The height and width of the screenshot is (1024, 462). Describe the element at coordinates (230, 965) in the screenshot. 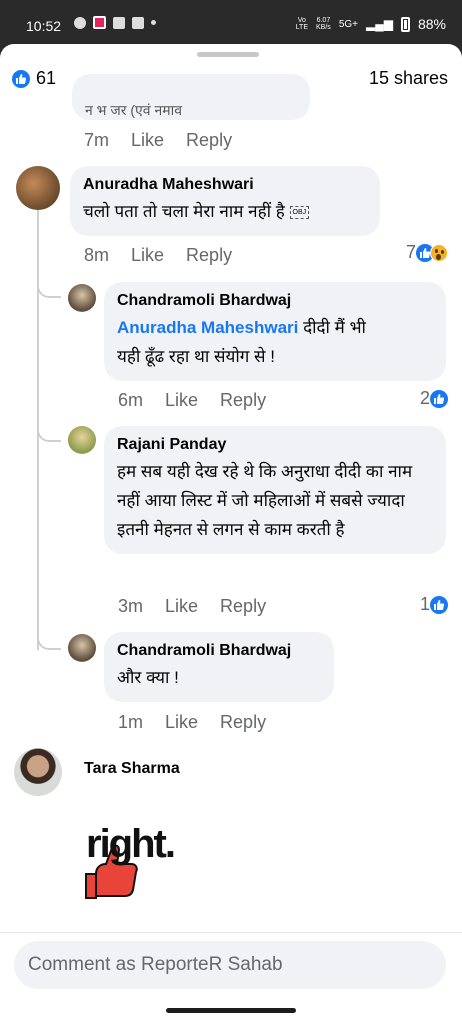

I see `comment-input` at that location.